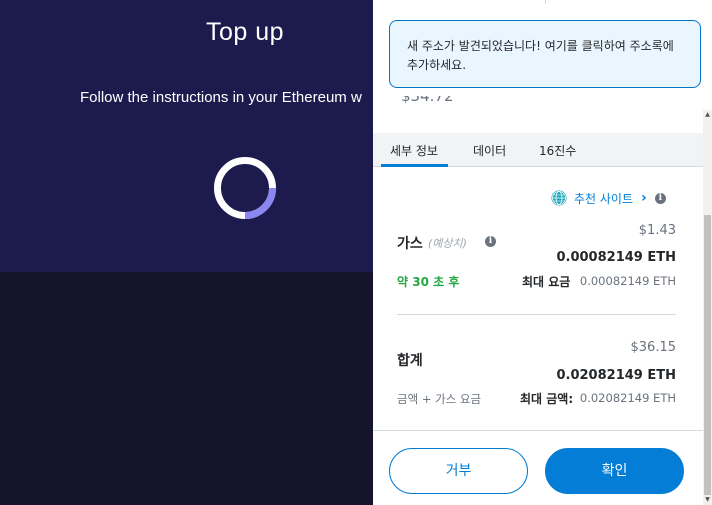  I want to click on amount-peek: $34.72, so click(542, 103).